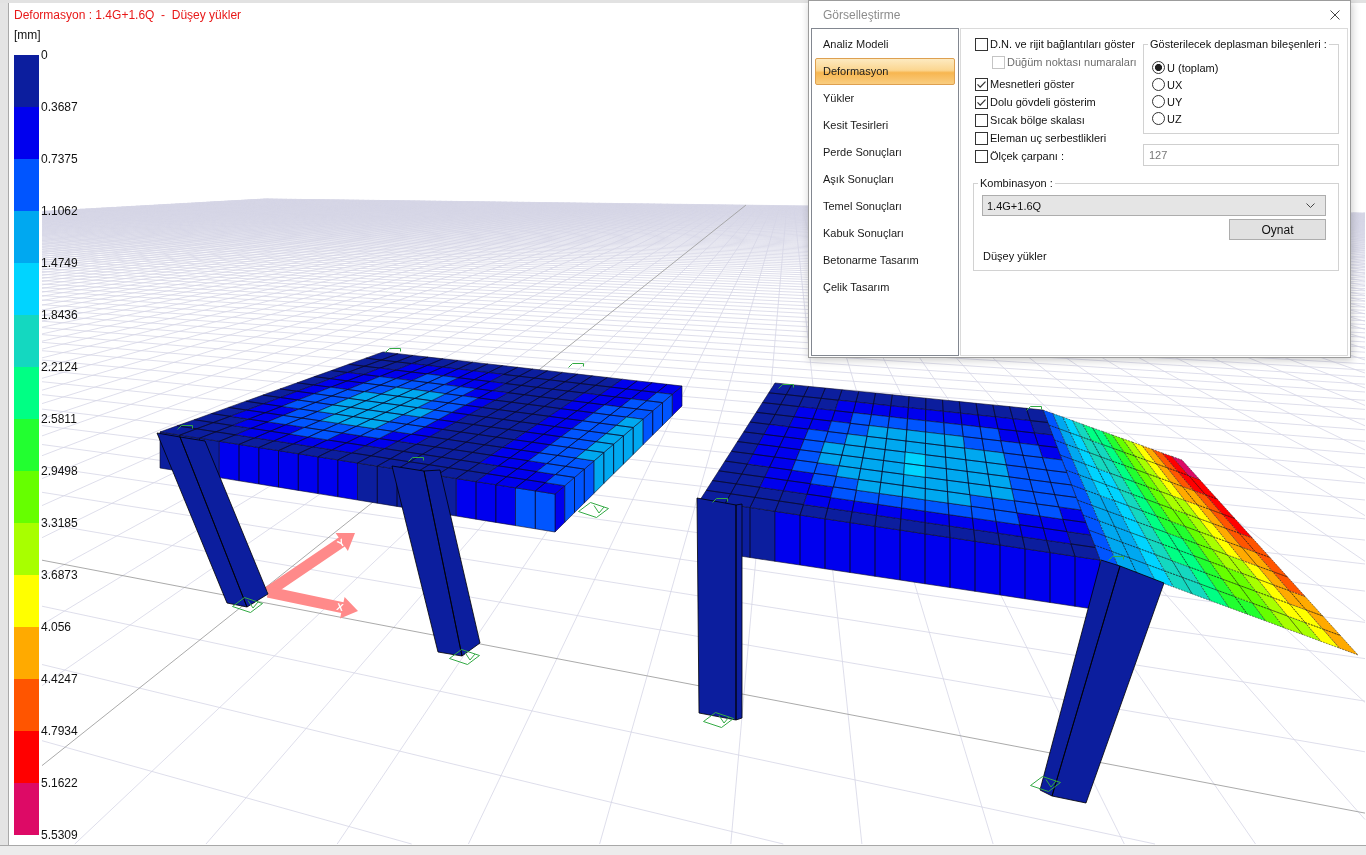  Describe the element at coordinates (1310, 205) in the screenshot. I see `chevron-down-icon` at that location.